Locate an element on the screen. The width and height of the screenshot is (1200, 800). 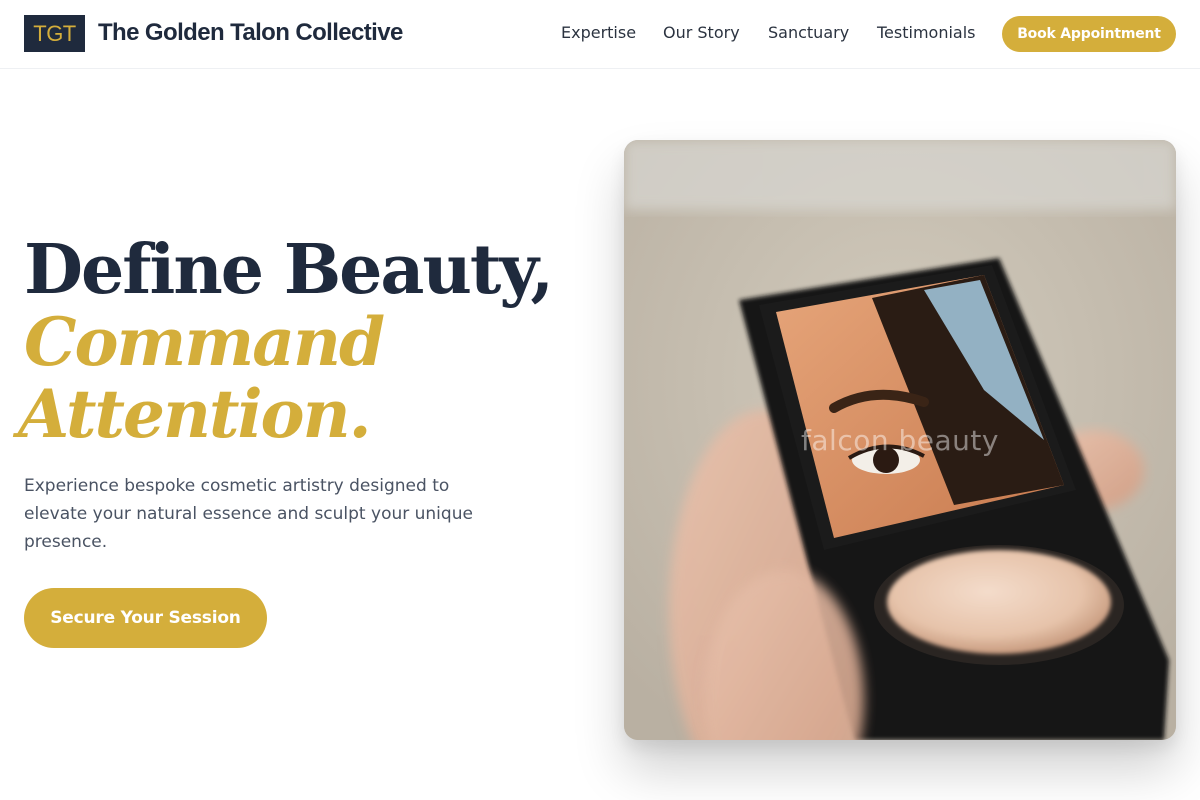
book-appointment-button: Book Appointment is located at coordinates (1089, 34).